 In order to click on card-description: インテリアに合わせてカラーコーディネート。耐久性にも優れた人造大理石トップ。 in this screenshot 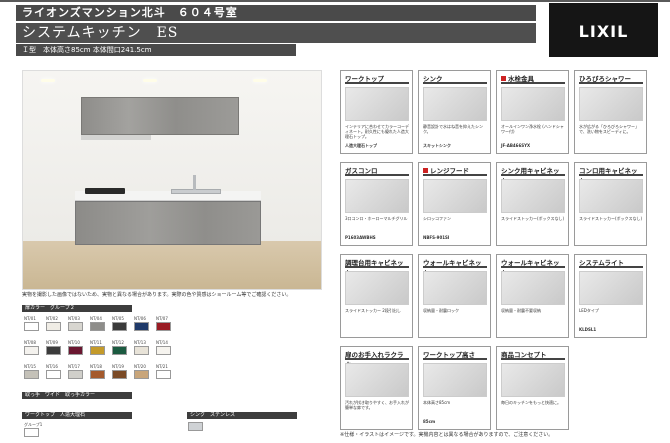, I will do `click(377, 131)`.